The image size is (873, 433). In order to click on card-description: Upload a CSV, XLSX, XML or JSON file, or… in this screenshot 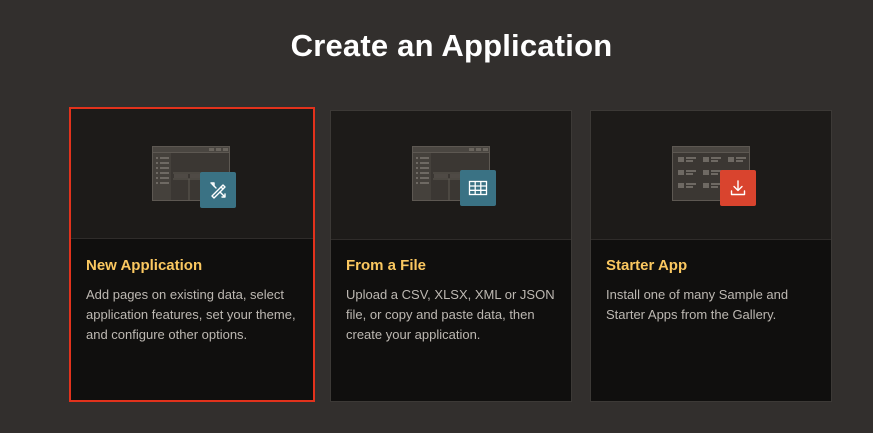, I will do `click(450, 314)`.